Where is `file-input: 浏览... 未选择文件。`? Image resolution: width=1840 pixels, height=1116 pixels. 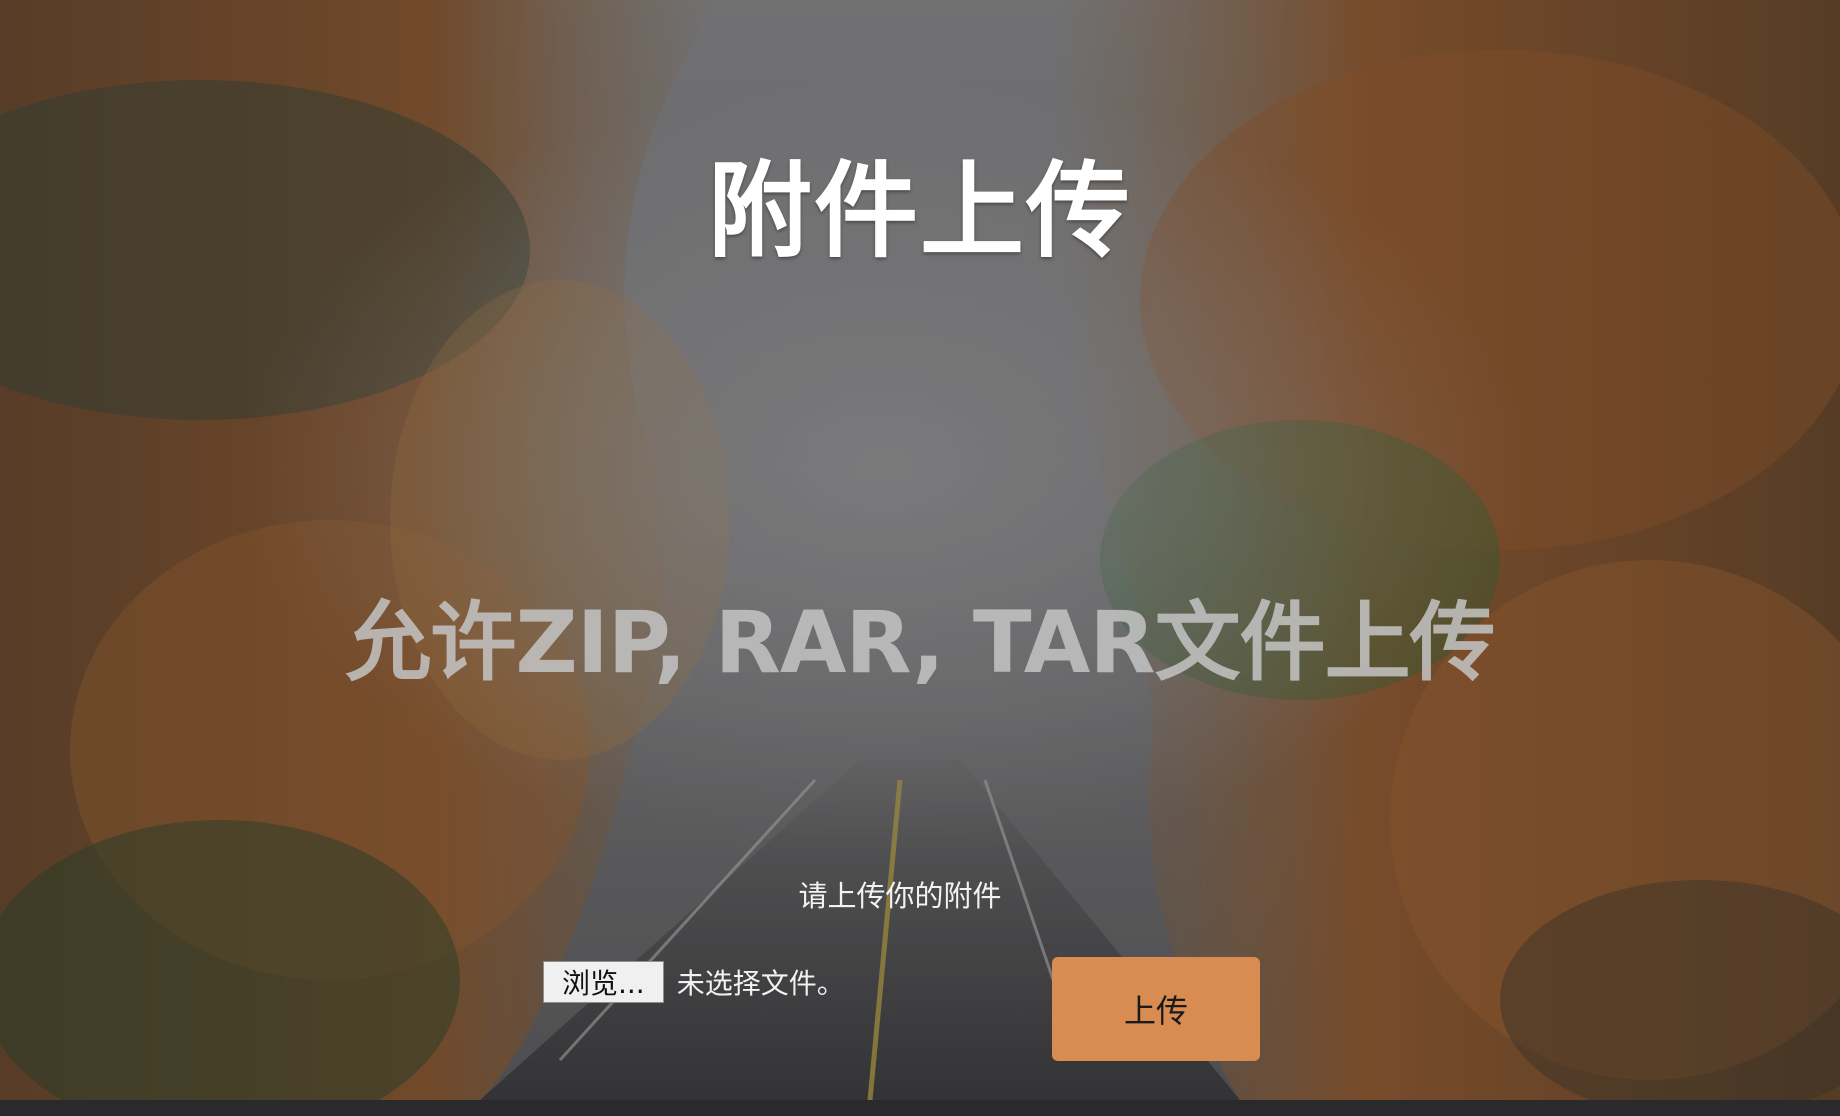 file-input: 浏览... 未选择文件。 is located at coordinates (694, 982).